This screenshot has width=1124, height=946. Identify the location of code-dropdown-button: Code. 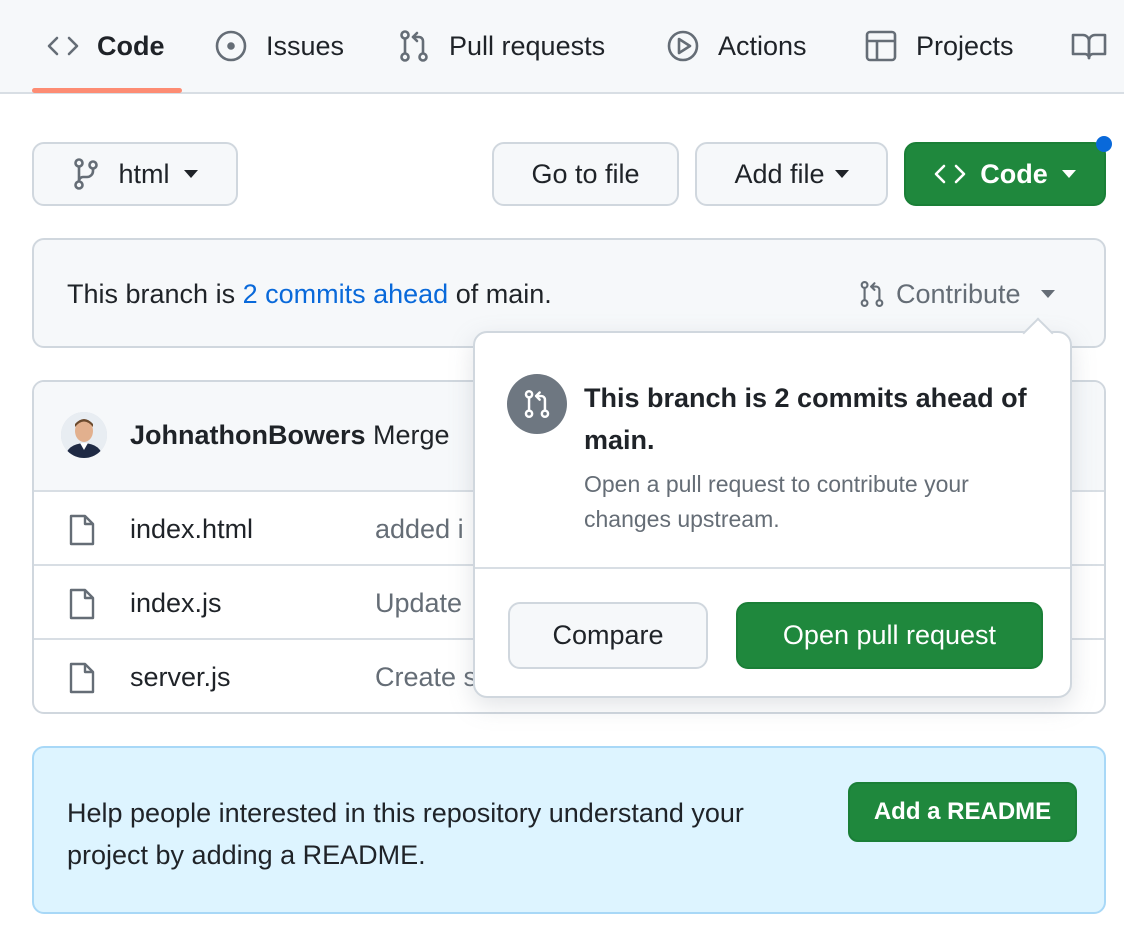
(1005, 174).